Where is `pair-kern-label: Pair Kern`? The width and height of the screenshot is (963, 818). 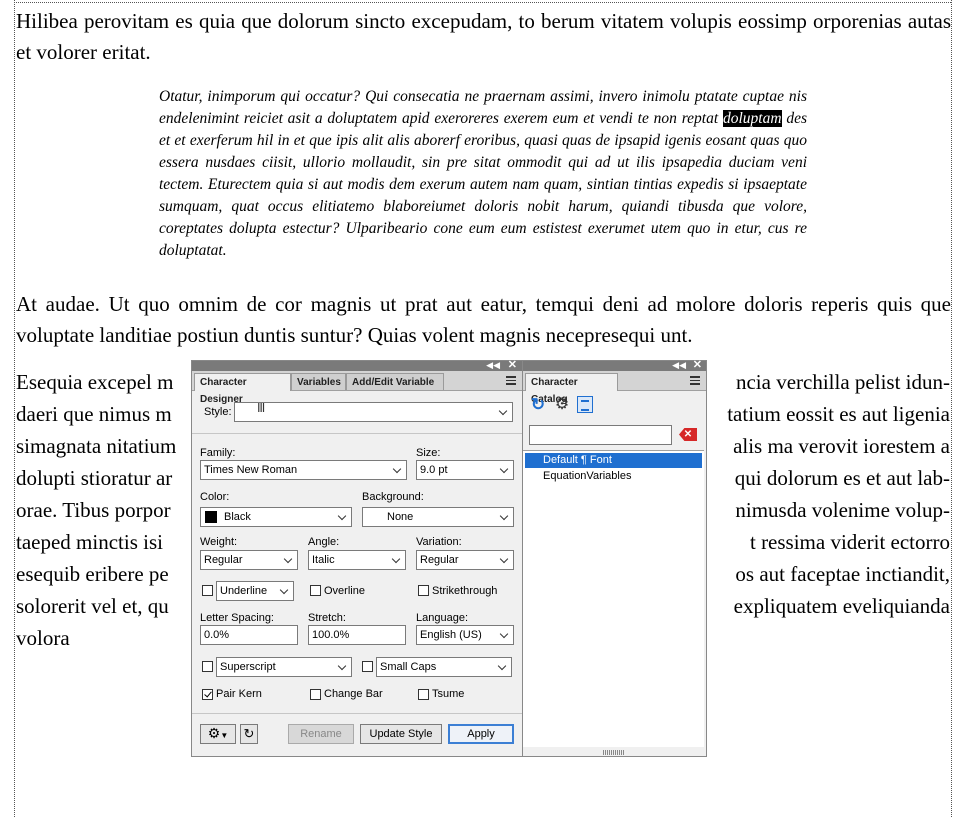
pair-kern-label: Pair Kern is located at coordinates (239, 694).